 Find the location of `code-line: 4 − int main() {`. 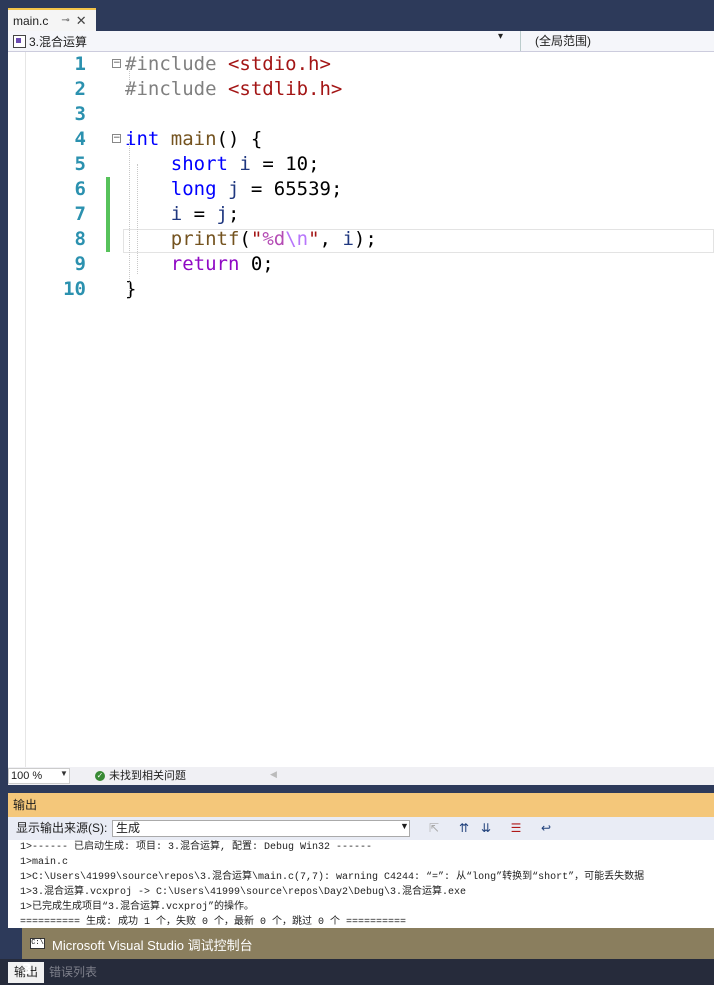

code-line: 4 − int main() { is located at coordinates (361, 139).